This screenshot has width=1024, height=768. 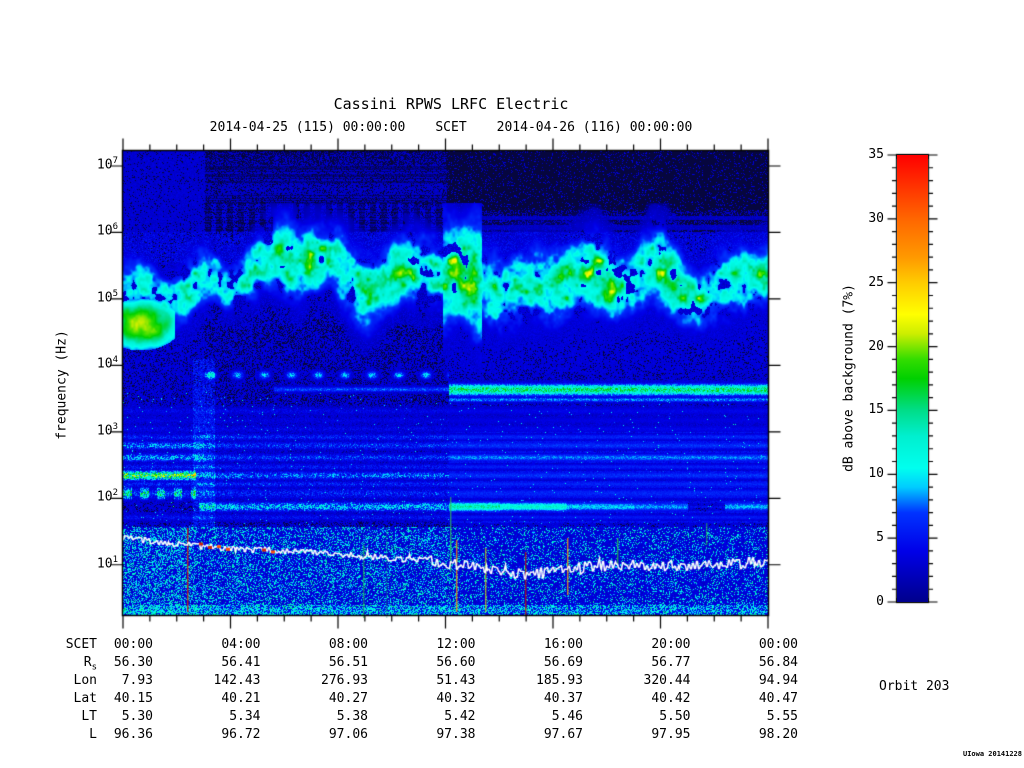 What do you see at coordinates (107, 297) in the screenshot?
I see `y-tick-label: 105` at bounding box center [107, 297].